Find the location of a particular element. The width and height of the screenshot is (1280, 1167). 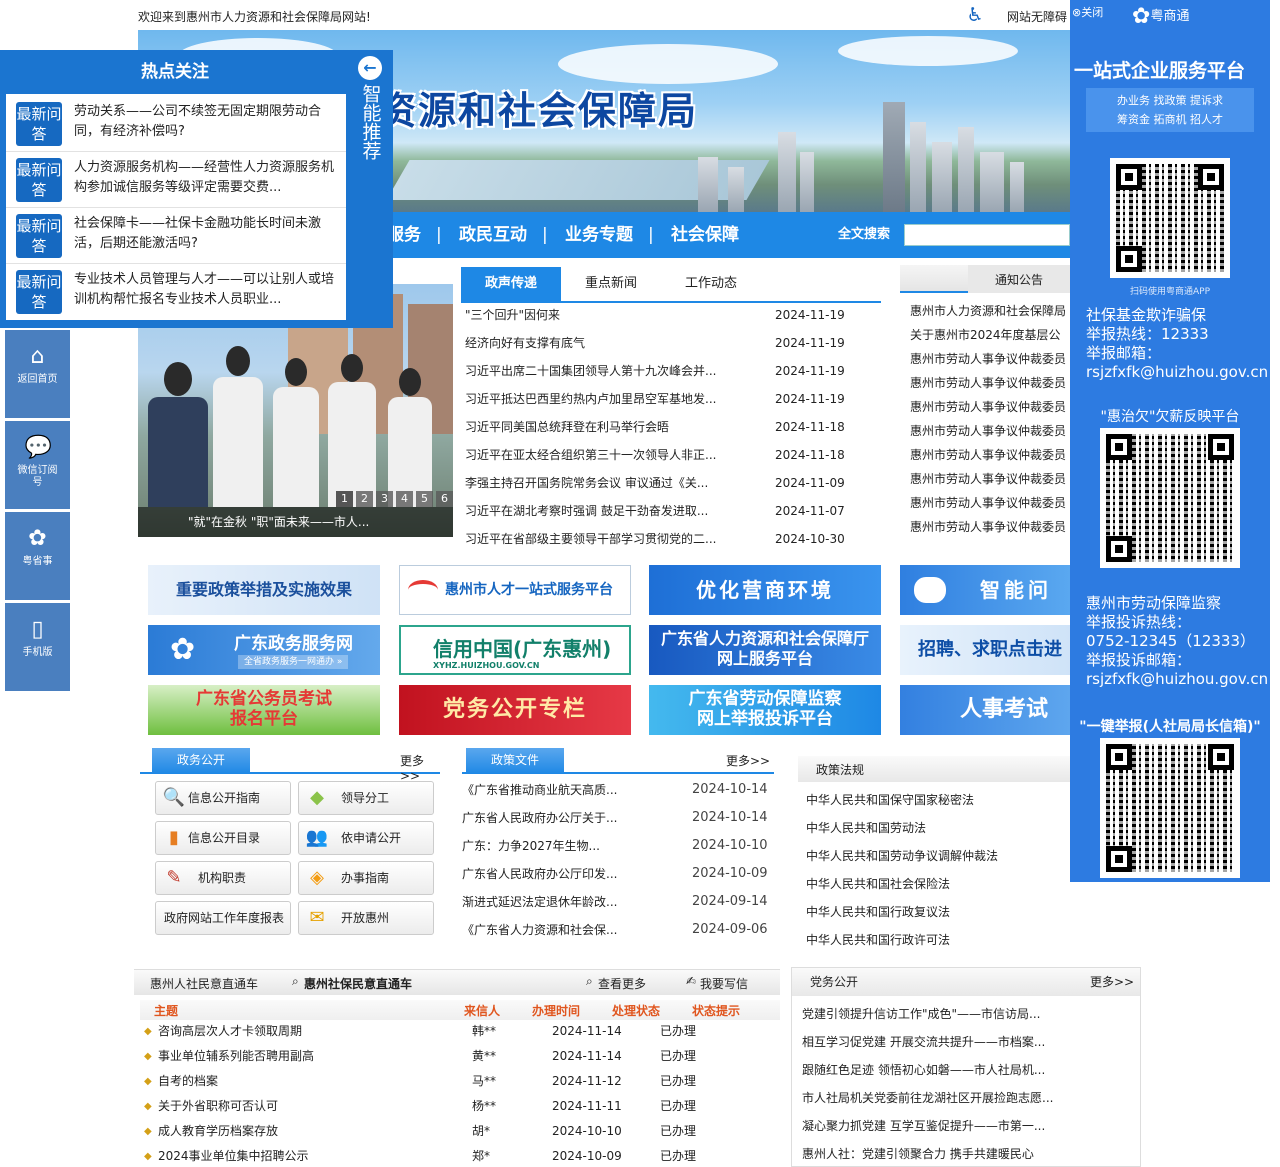

list-item: 惠州人社：党建引领聚合力 携手共建暖民心 is located at coordinates (967, 1153).